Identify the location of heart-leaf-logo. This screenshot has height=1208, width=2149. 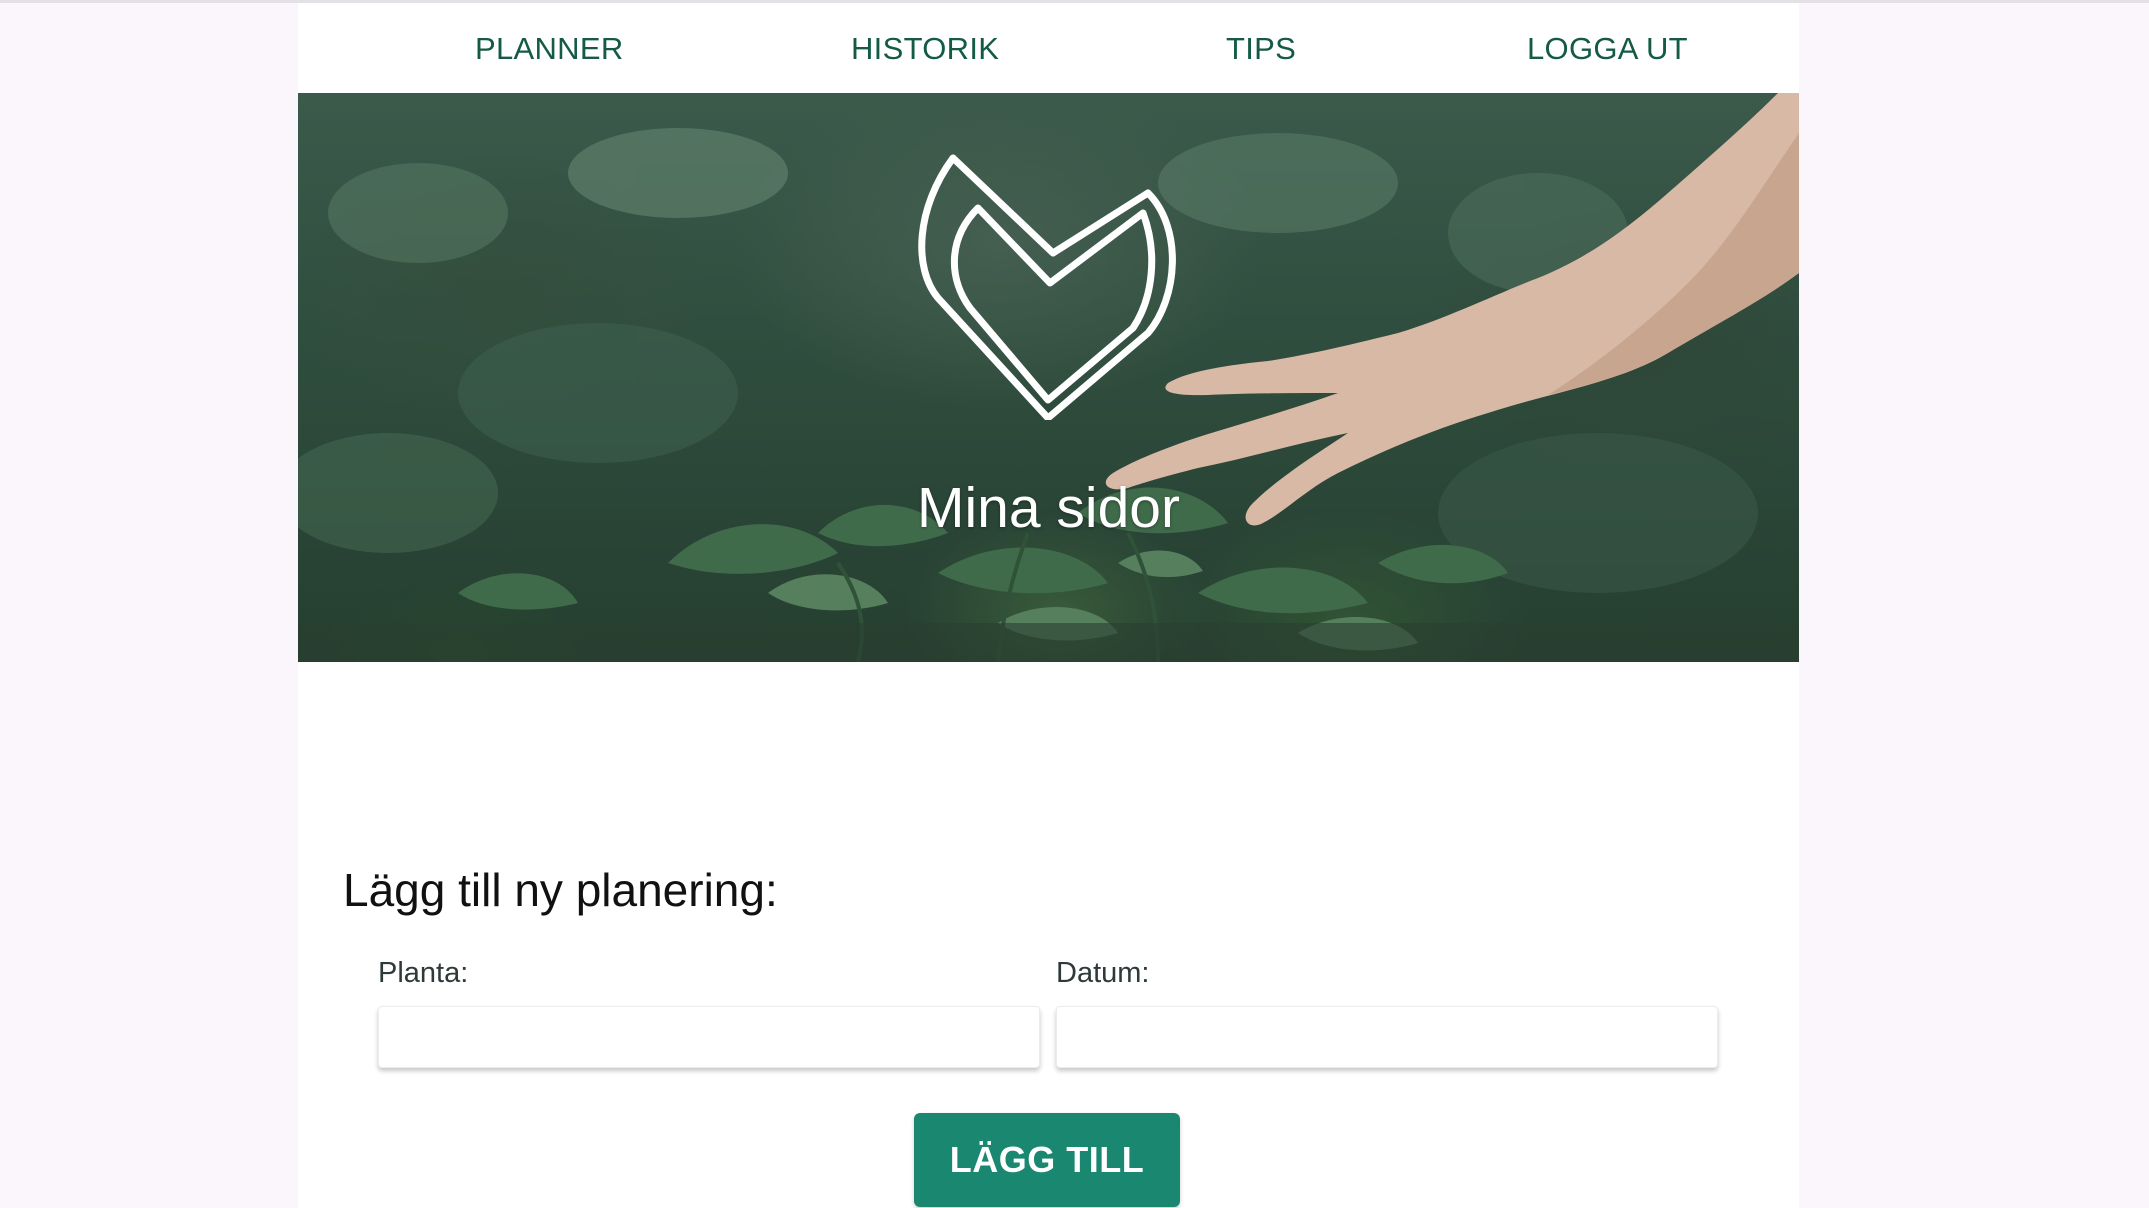
(1047, 287).